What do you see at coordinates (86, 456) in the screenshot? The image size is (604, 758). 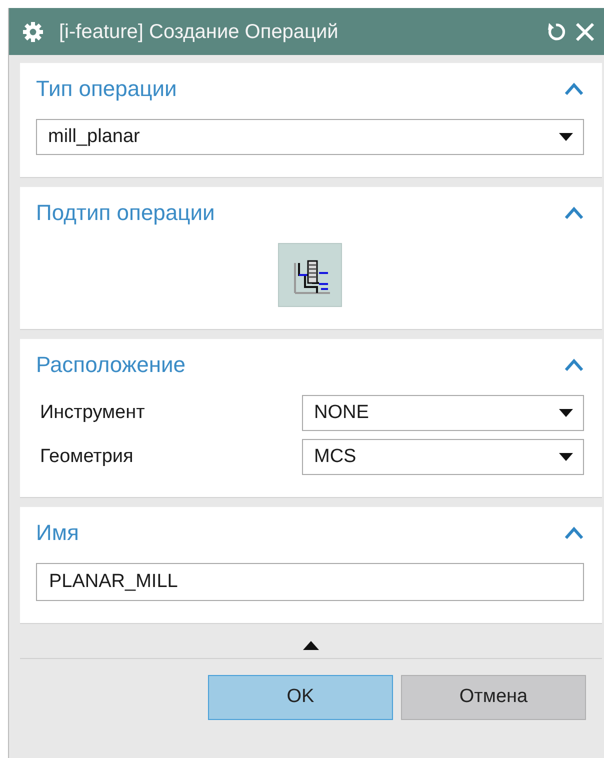 I see `field-label: Геометрия` at bounding box center [86, 456].